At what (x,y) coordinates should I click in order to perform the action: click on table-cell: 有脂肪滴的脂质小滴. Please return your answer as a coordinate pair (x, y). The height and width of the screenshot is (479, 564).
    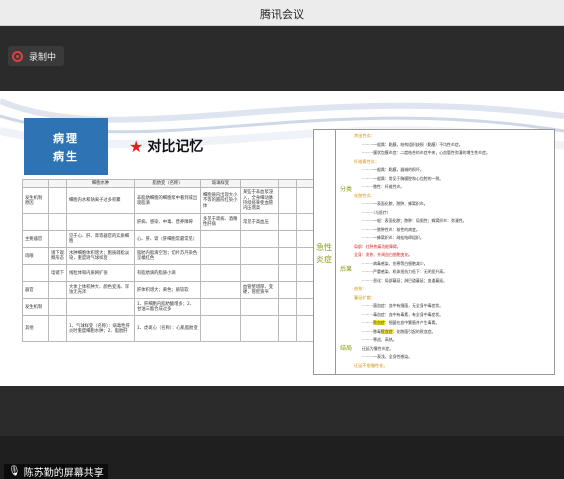
    Looking at the image, I should click on (167, 273).